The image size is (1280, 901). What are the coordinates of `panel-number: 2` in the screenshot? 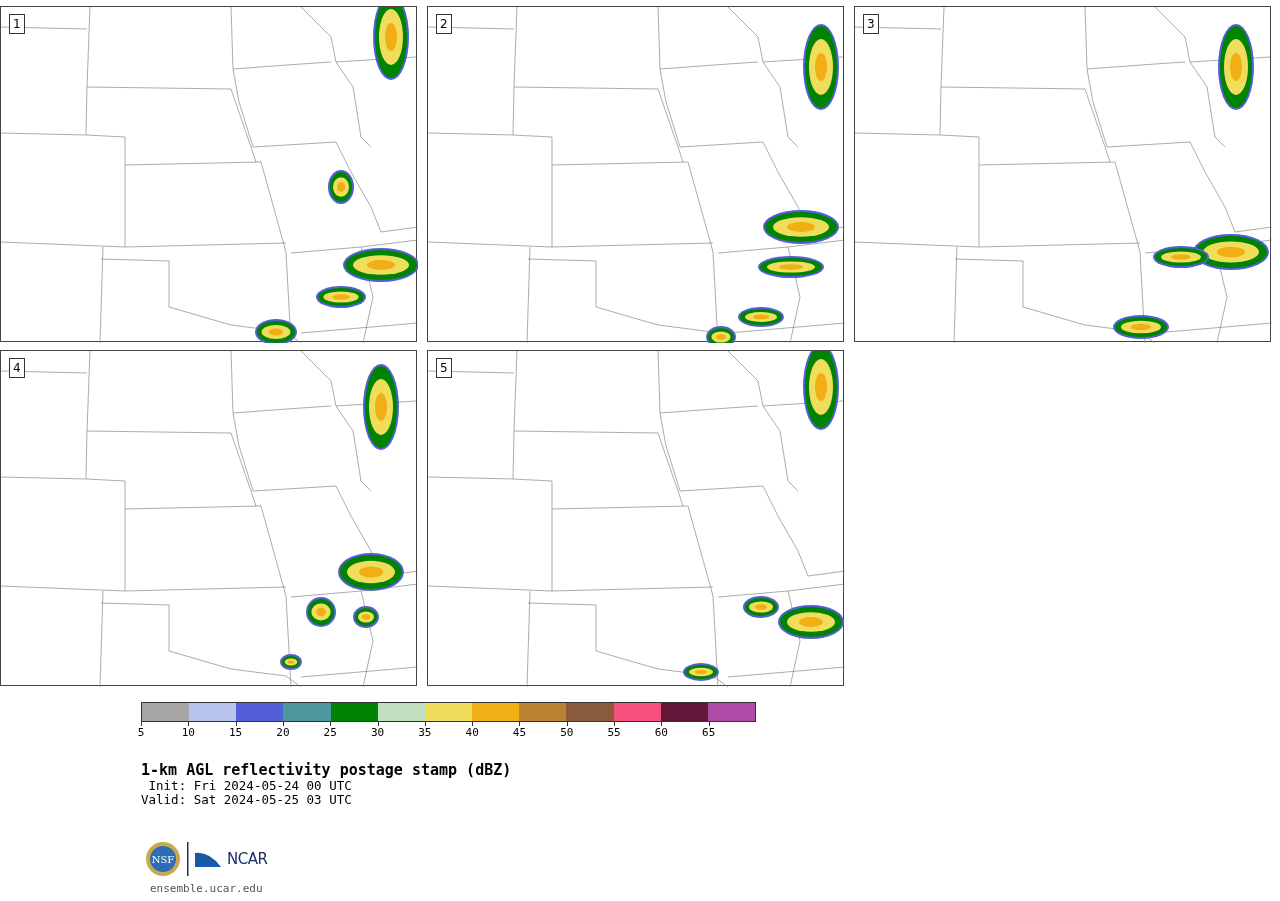 It's located at (444, 24).